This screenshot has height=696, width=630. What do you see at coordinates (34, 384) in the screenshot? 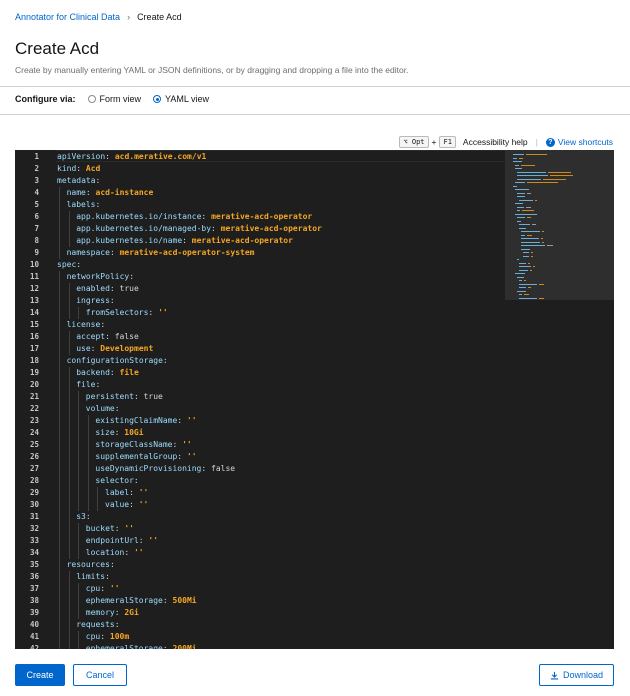
I see `line-number: 20` at bounding box center [34, 384].